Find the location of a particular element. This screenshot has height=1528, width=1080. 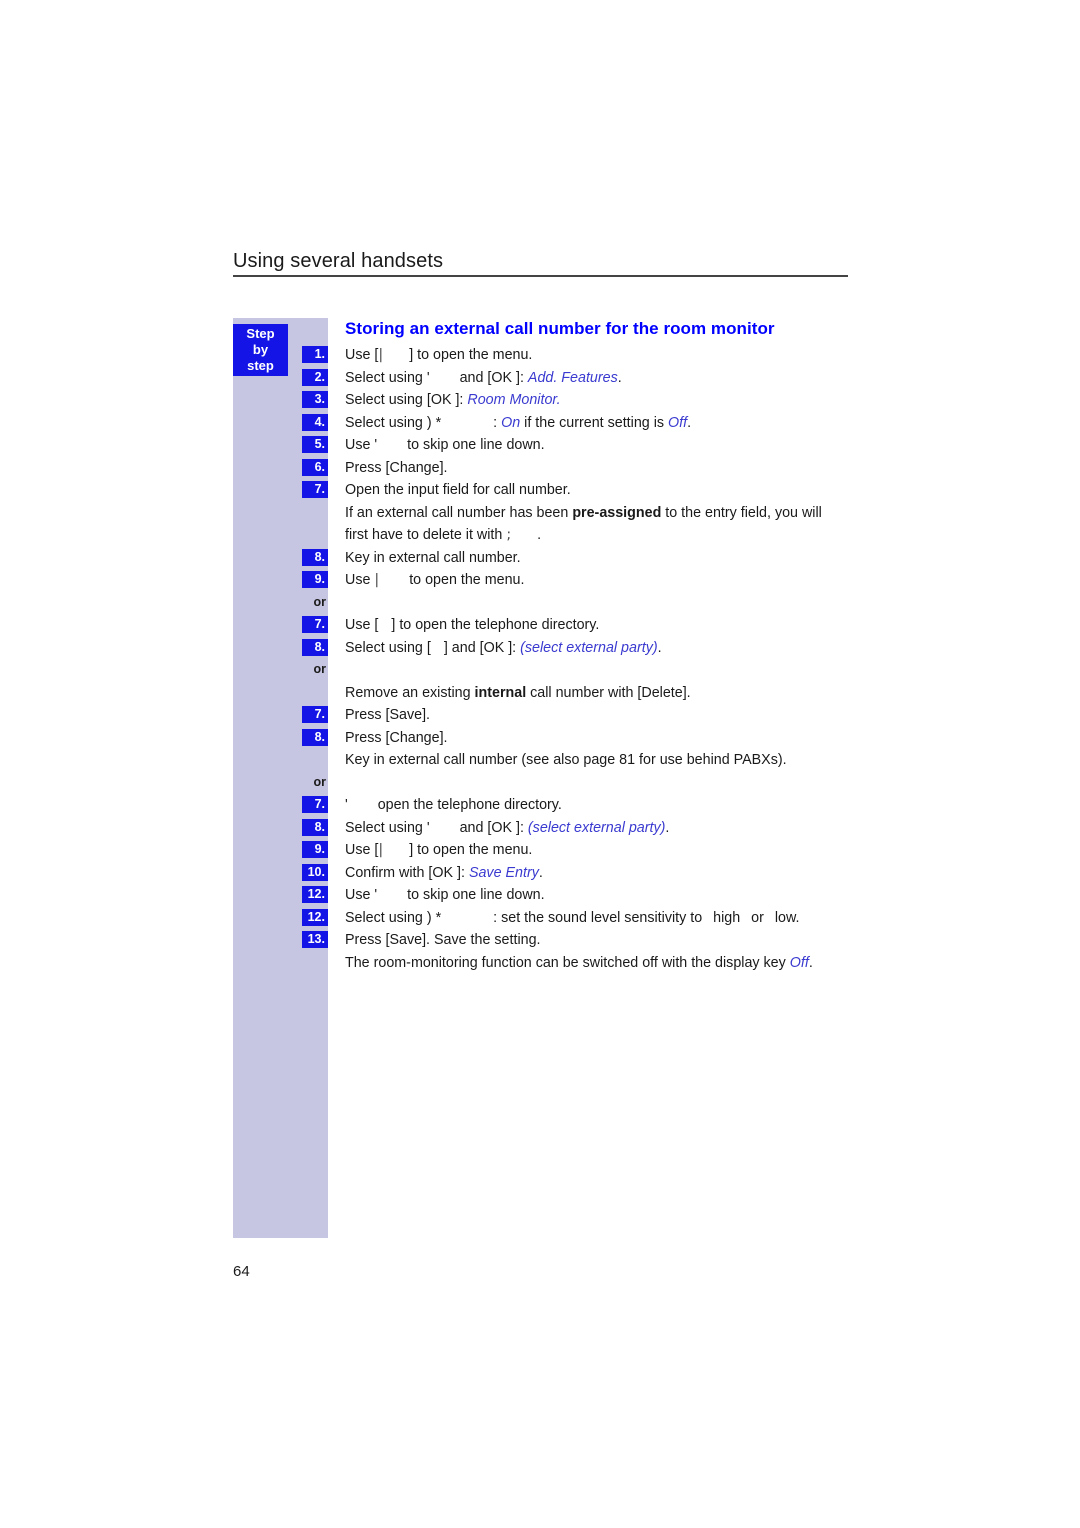

plain-text: ] to open the menu. is located at coordinates (471, 355).